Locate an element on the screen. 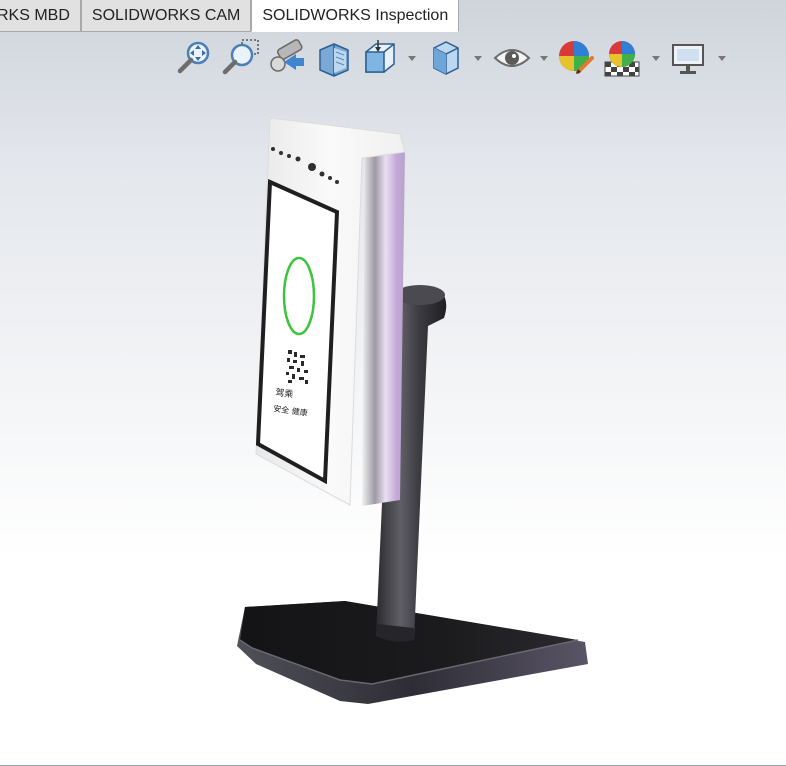 The image size is (786, 766). view-settings-icon is located at coordinates (688, 59).